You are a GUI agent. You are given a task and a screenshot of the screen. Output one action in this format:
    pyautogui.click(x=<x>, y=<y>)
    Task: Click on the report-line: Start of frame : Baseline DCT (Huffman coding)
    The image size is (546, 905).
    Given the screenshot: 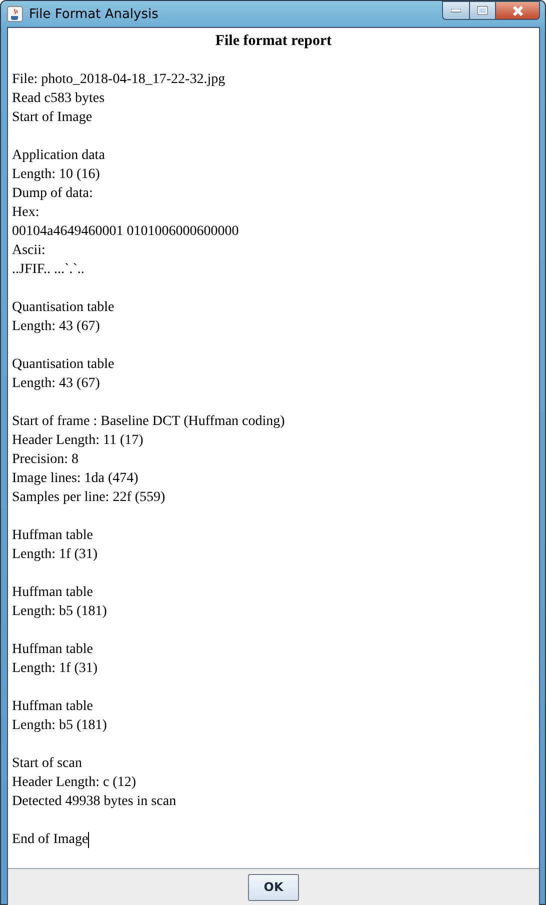 What is the action you would take?
    pyautogui.click(x=148, y=422)
    